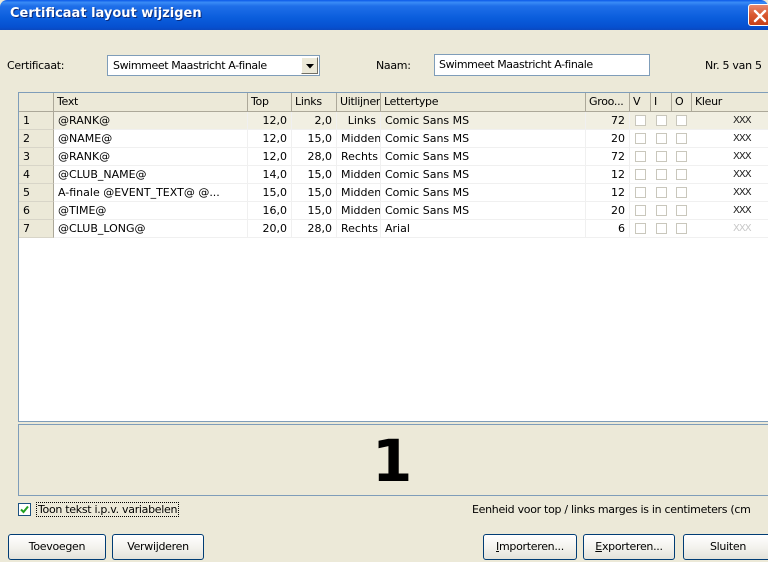 The width and height of the screenshot is (768, 562). I want to click on toon-tekst-checkbox, so click(24, 509).